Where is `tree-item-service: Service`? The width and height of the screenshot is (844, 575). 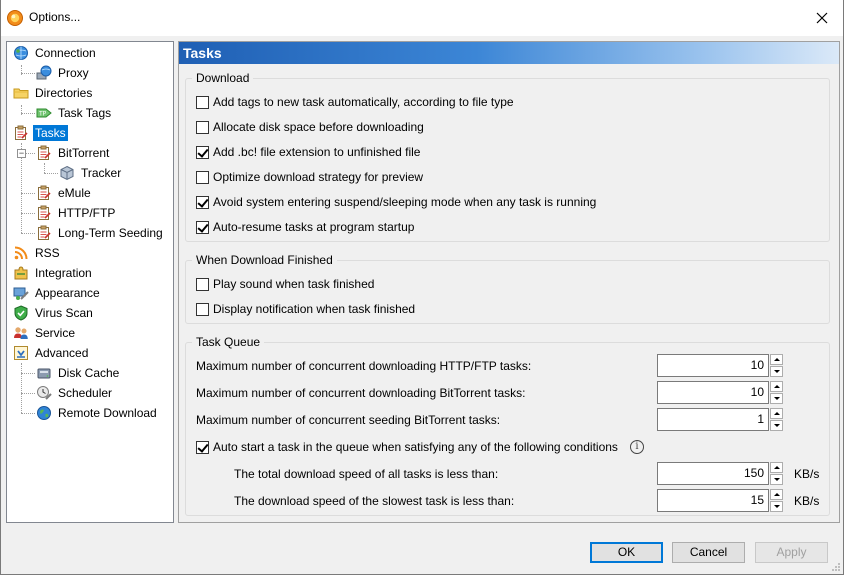
tree-item-service: Service is located at coordinates (45, 333).